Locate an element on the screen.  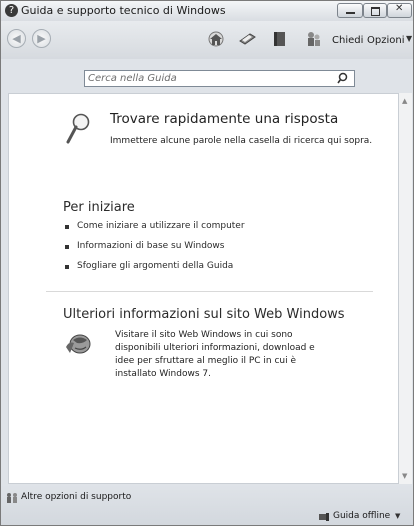
options-chevron-down-icon: ▼ is located at coordinates (409, 38).